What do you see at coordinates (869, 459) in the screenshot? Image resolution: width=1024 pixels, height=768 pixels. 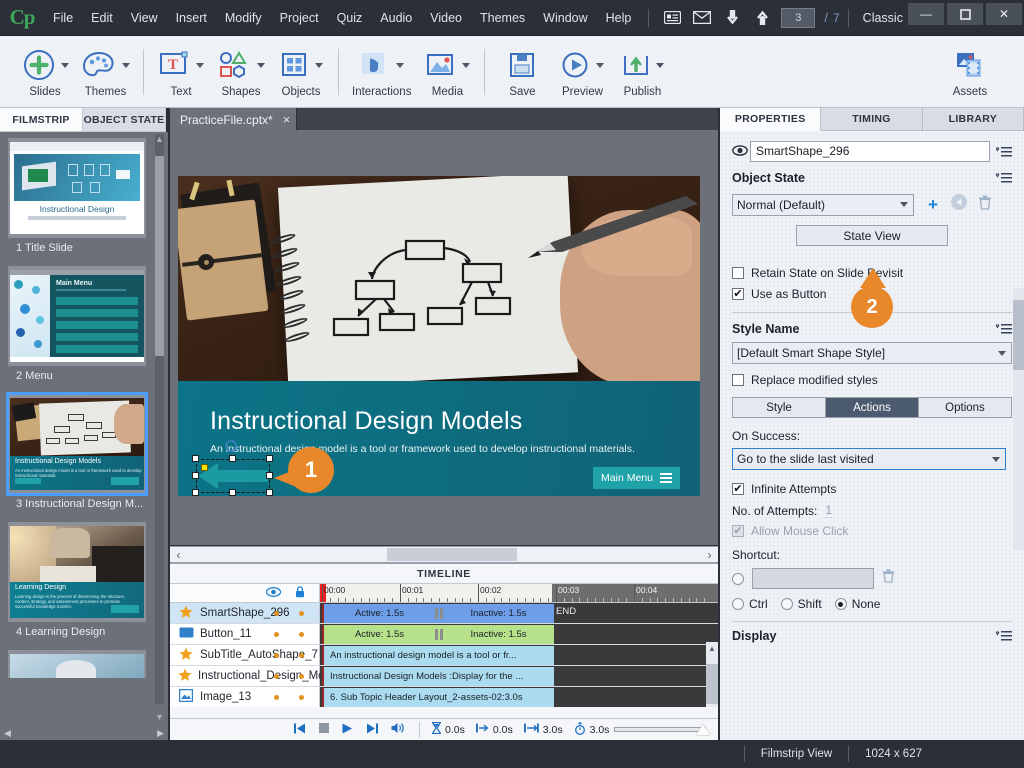 I see `on-success-select: Go to the slide last visited` at bounding box center [869, 459].